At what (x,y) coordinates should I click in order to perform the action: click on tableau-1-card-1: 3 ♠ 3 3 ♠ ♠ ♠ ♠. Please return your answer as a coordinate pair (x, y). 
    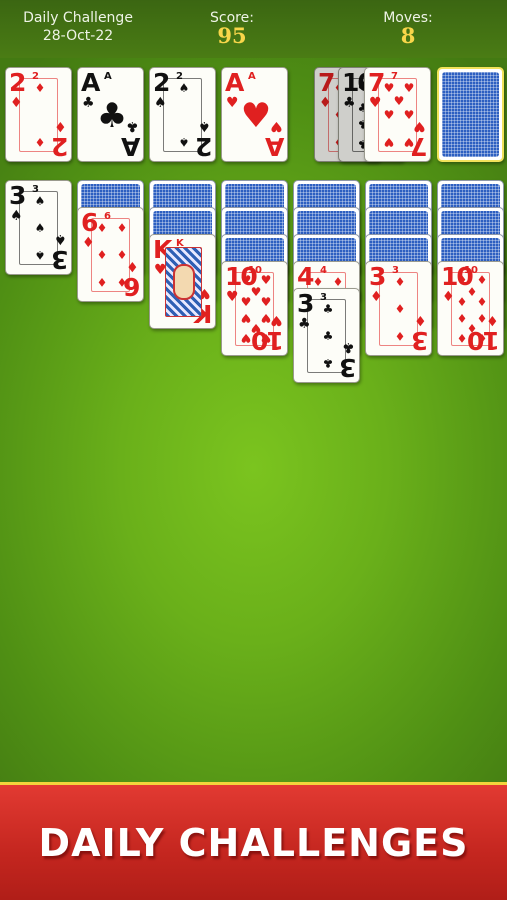
    Looking at the image, I should click on (38, 227).